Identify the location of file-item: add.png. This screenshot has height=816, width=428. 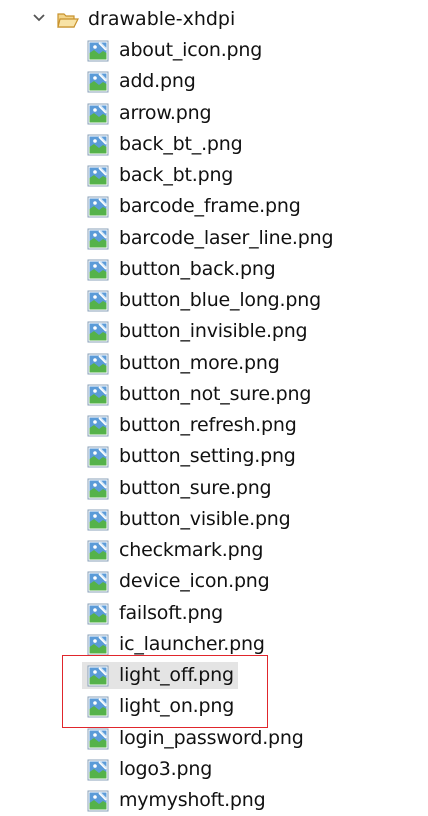
(214, 81).